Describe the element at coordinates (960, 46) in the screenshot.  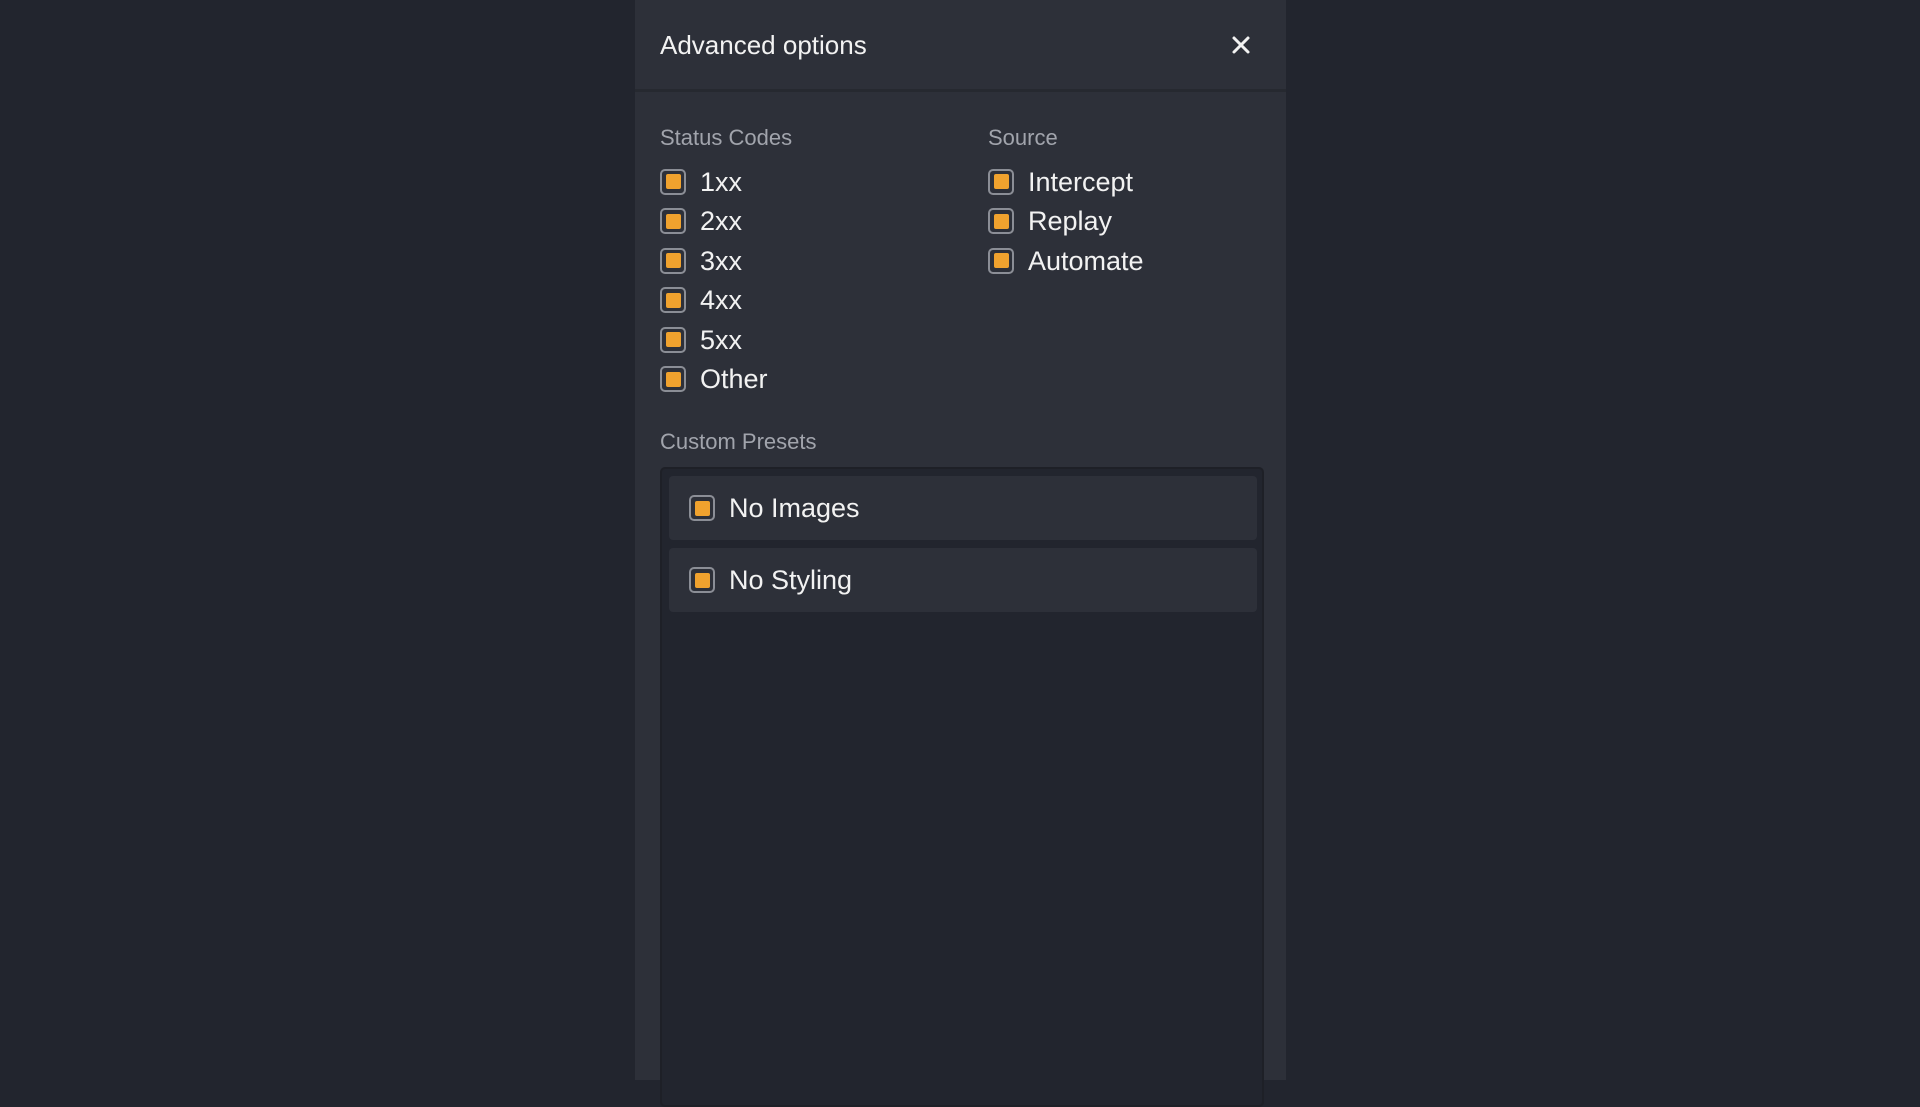
I see `dialog-header: Advanced options` at that location.